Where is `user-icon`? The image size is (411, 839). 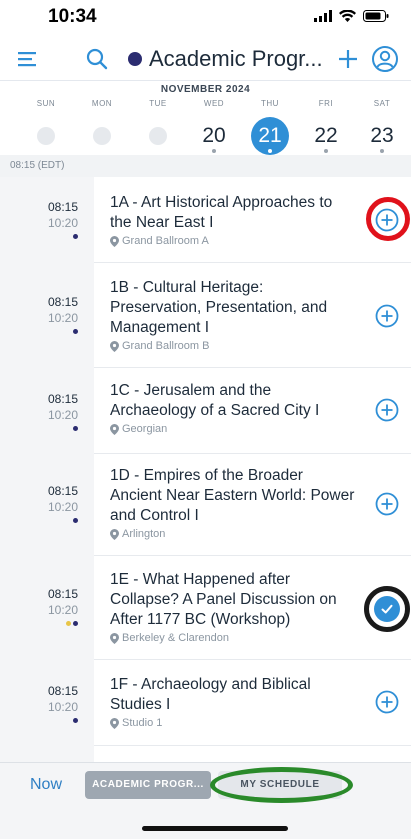
user-icon is located at coordinates (385, 59).